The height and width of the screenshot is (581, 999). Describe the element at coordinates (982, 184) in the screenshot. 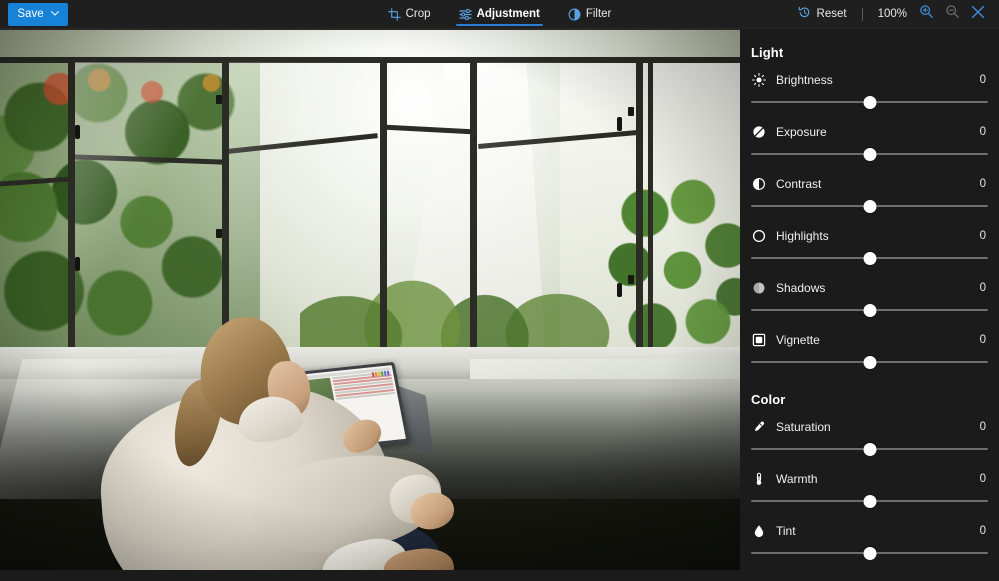

I see `slider-value-contrast: 0` at that location.